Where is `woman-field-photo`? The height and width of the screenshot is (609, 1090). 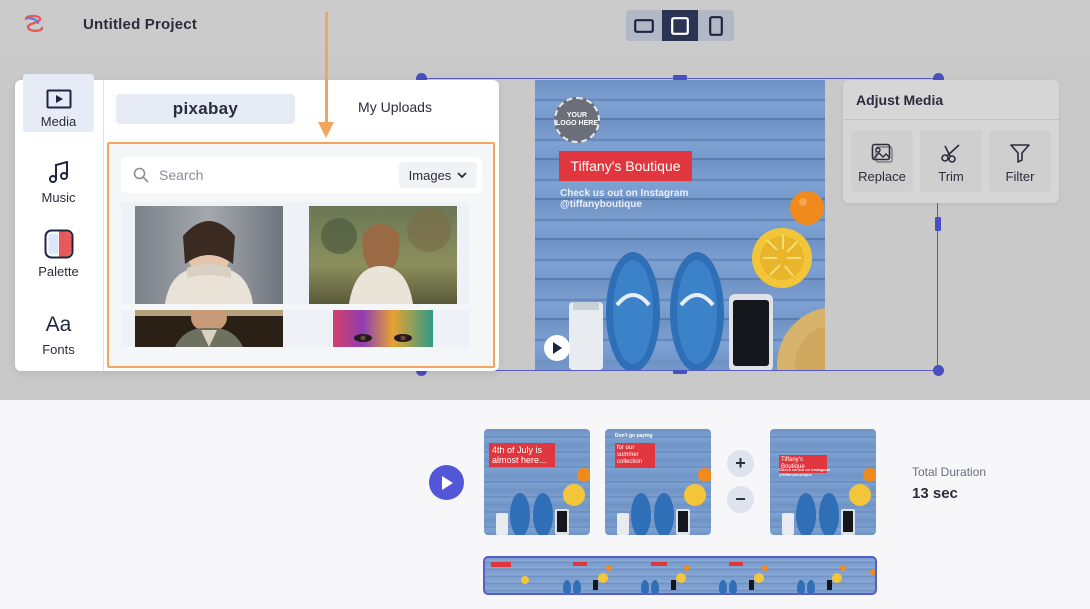
woman-field-photo is located at coordinates (383, 255).